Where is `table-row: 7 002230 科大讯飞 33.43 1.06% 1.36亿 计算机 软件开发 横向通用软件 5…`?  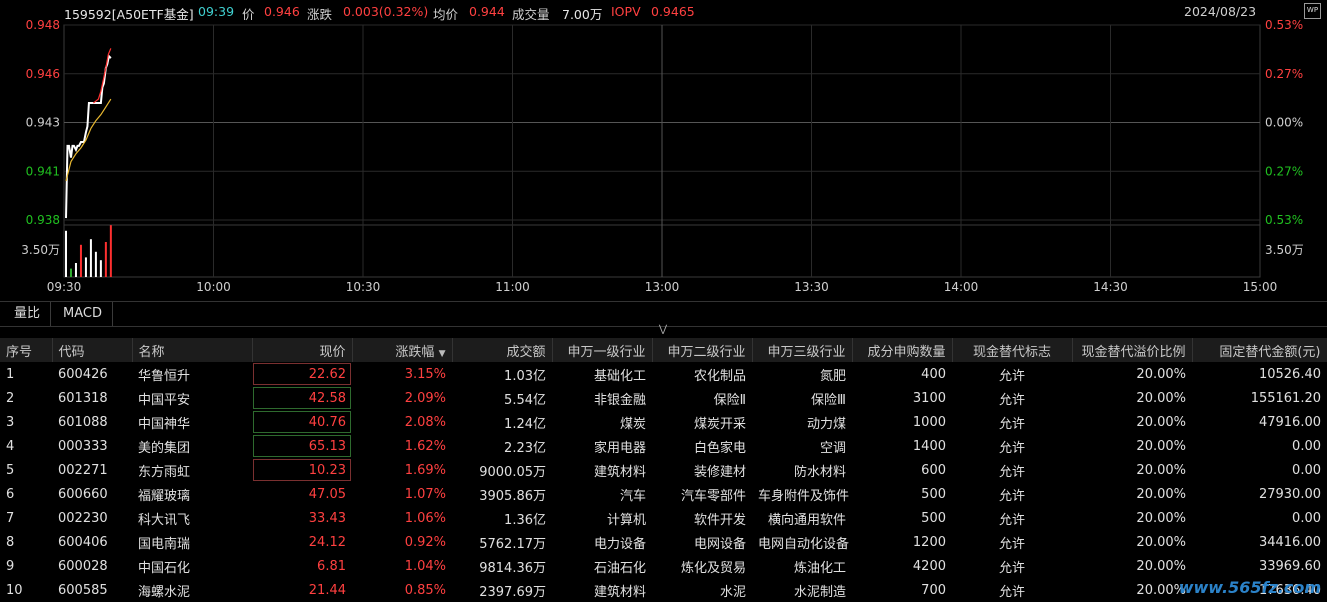
table-row: 7 002230 科大讯飞 33.43 1.06% 1.36亿 计算机 软件开发 横向通用软件 5… is located at coordinates (663, 518).